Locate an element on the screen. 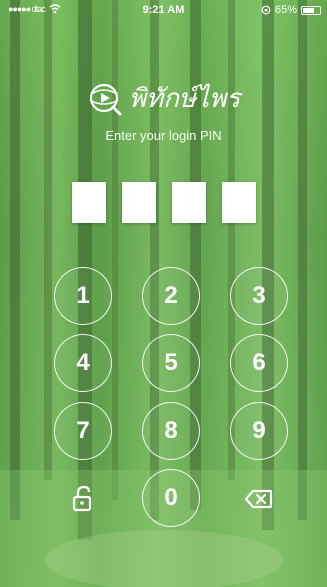  keypad-1-button: 1 is located at coordinates (83, 296).